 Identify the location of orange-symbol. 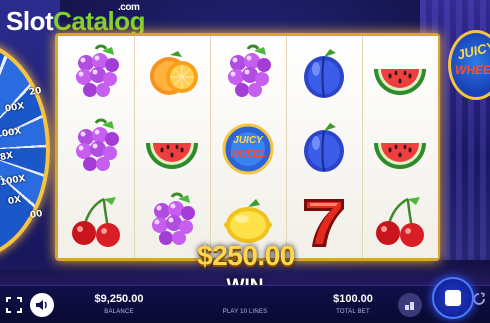
(172, 73).